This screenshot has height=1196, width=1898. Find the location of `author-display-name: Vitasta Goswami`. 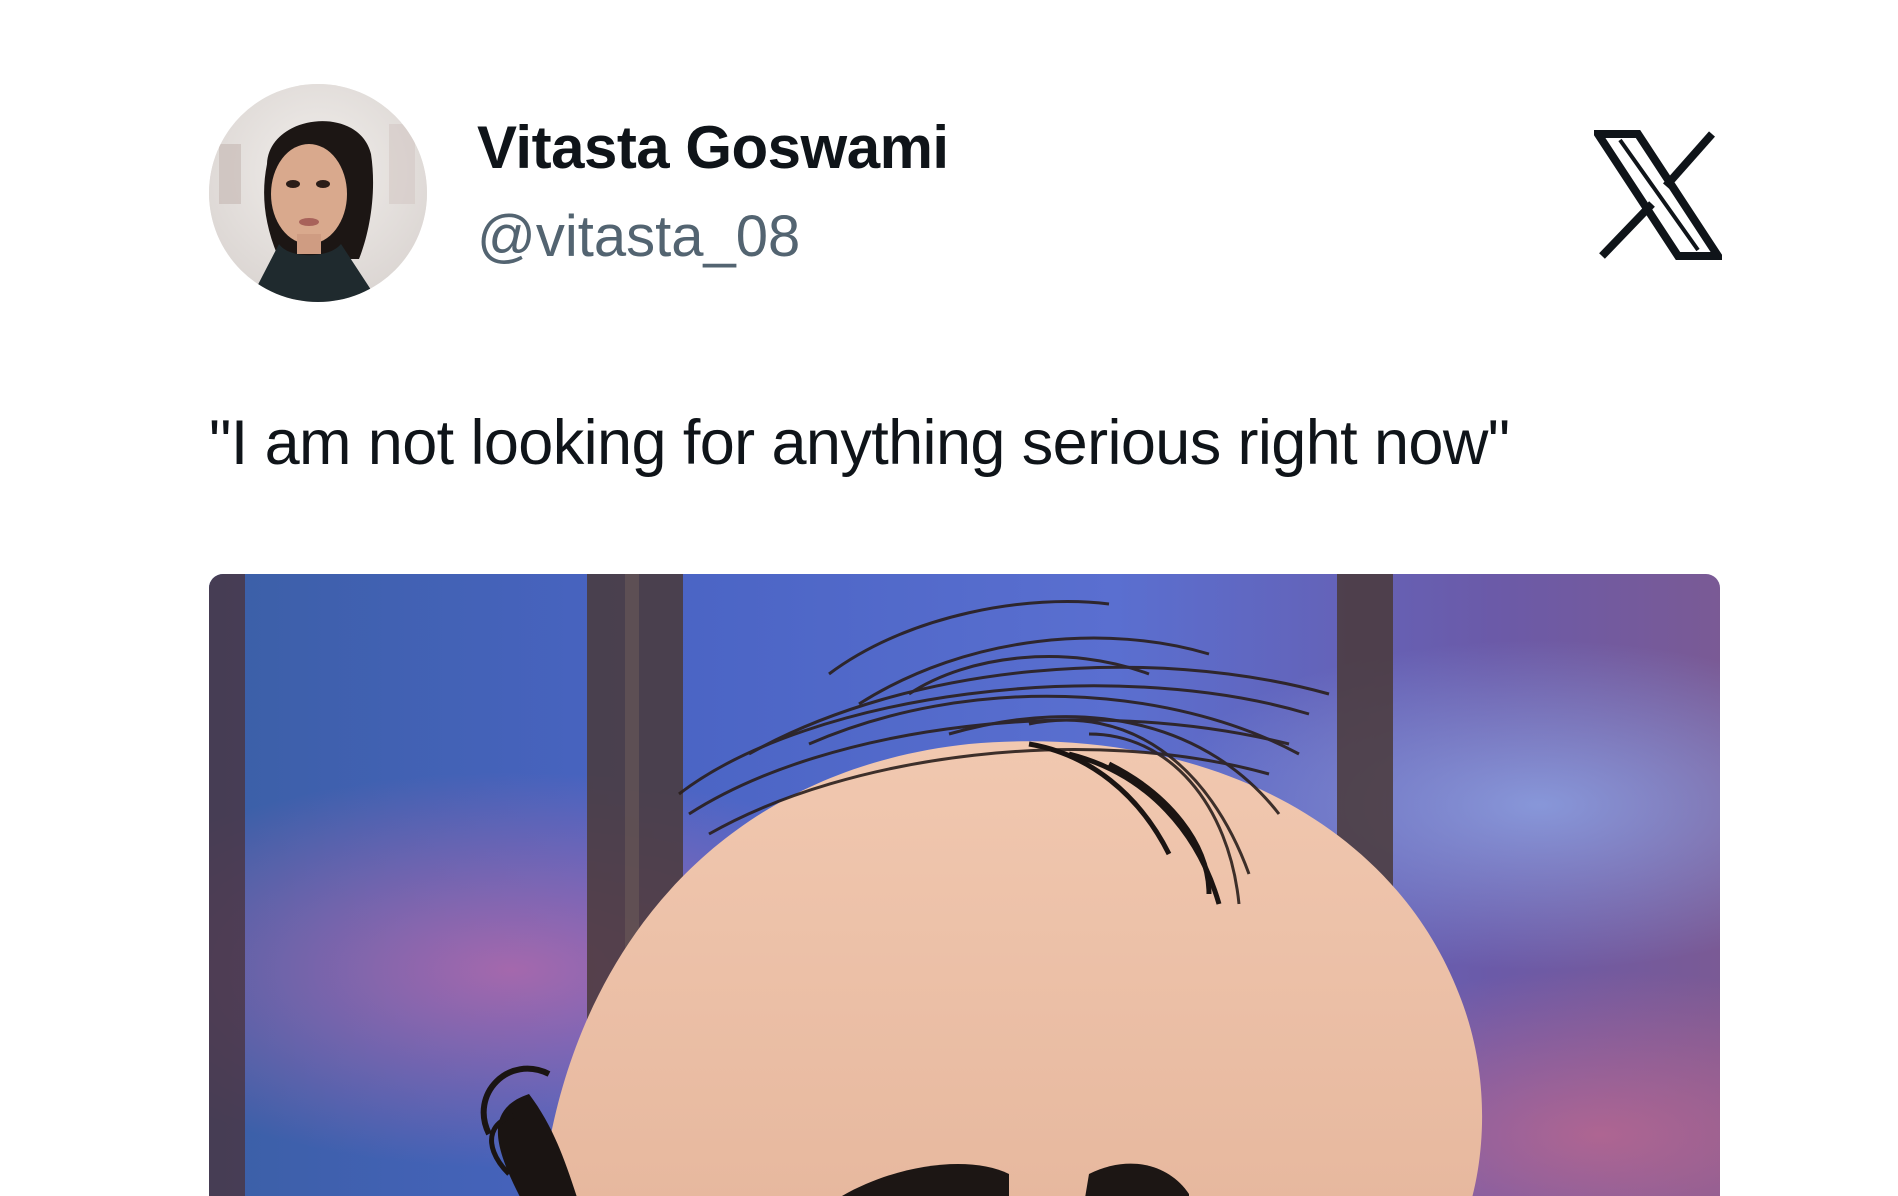

author-display-name: Vitasta Goswami is located at coordinates (713, 148).